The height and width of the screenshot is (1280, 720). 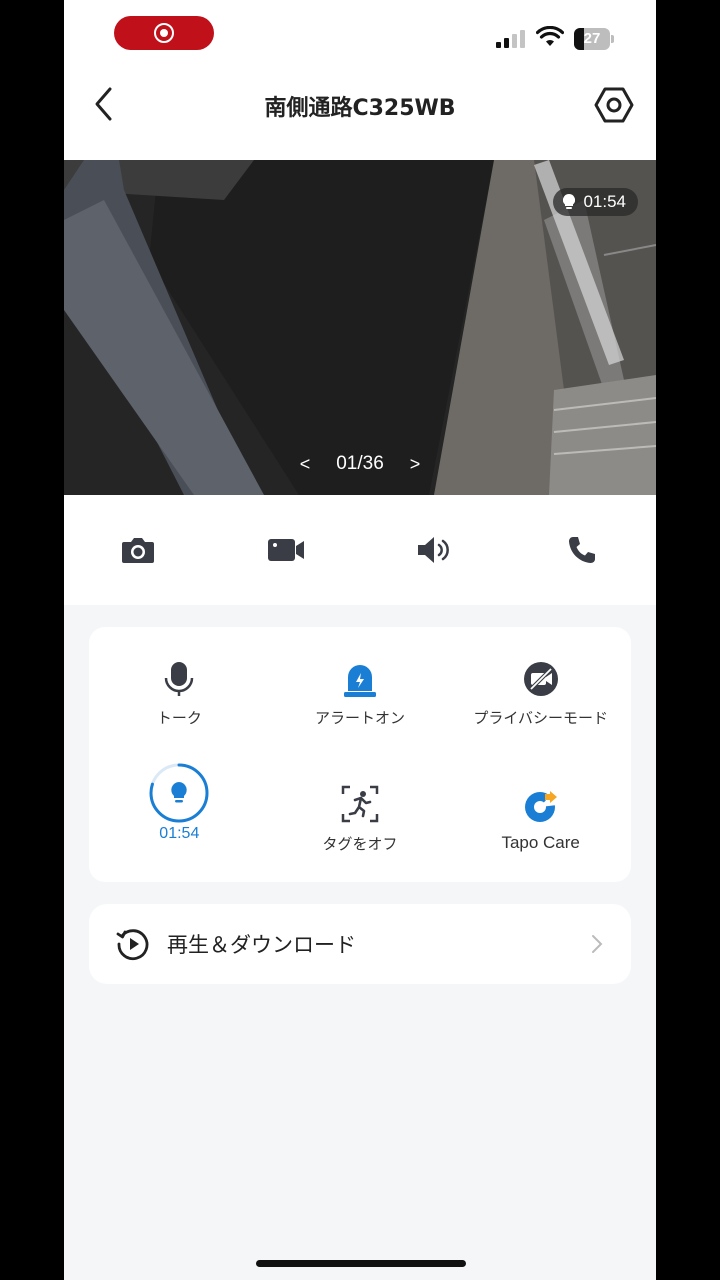 I want to click on talk-button: トーク, so click(x=179, y=691).